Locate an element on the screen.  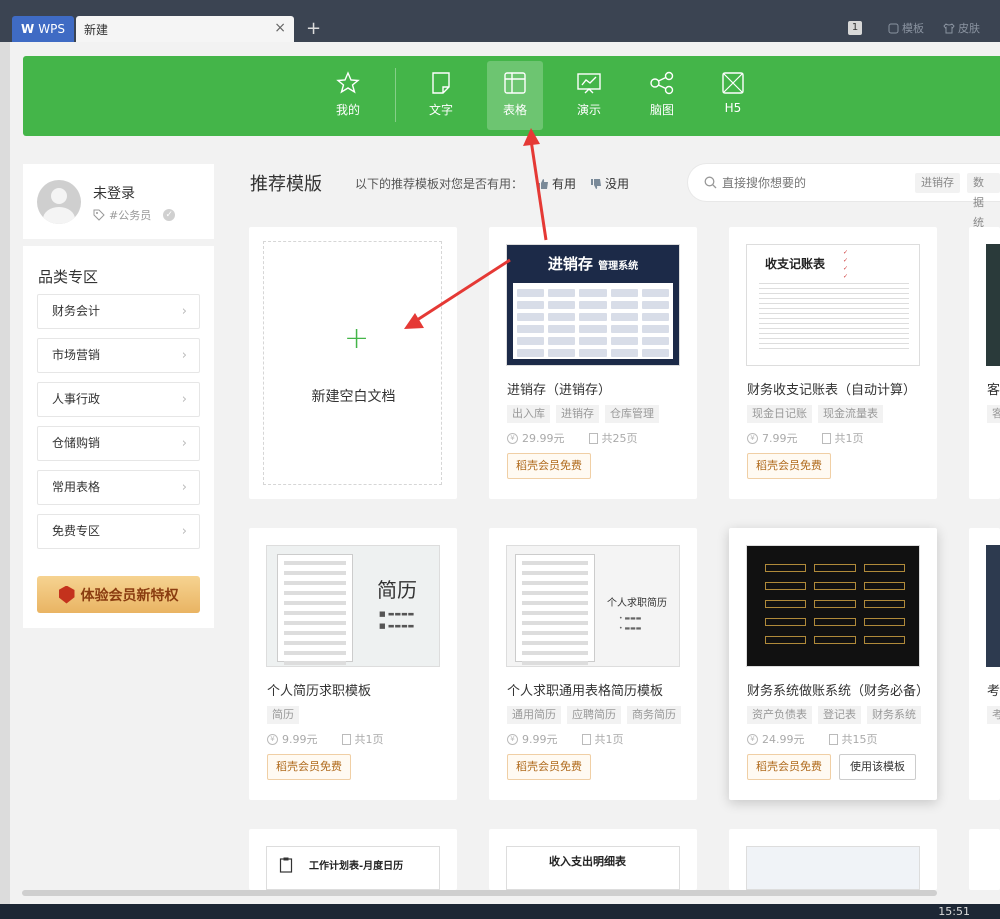
template-card is located at coordinates (833, 859).